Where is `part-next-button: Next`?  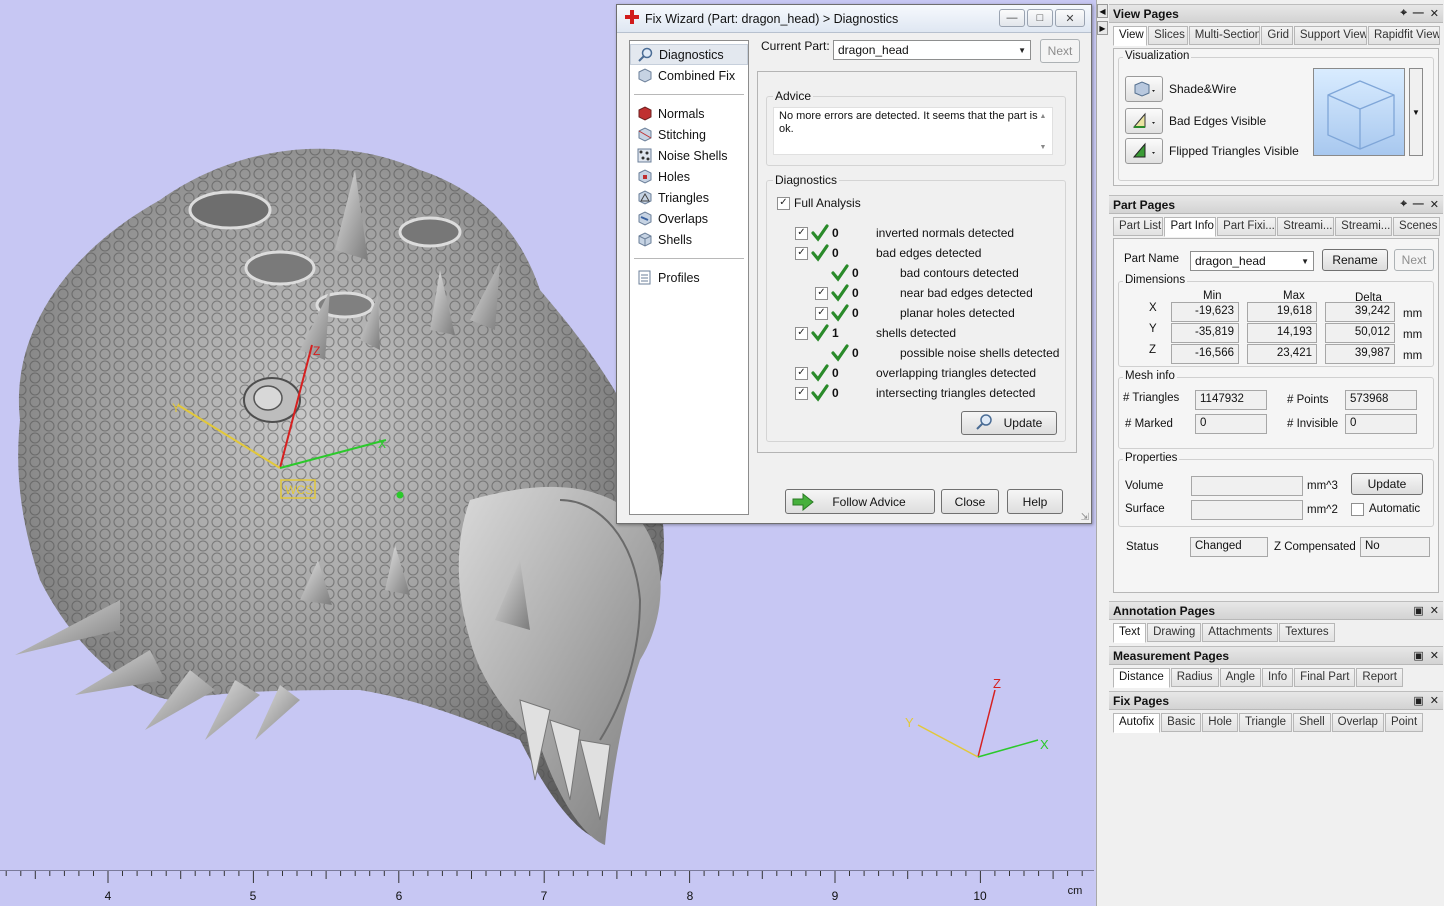 part-next-button: Next is located at coordinates (1414, 260).